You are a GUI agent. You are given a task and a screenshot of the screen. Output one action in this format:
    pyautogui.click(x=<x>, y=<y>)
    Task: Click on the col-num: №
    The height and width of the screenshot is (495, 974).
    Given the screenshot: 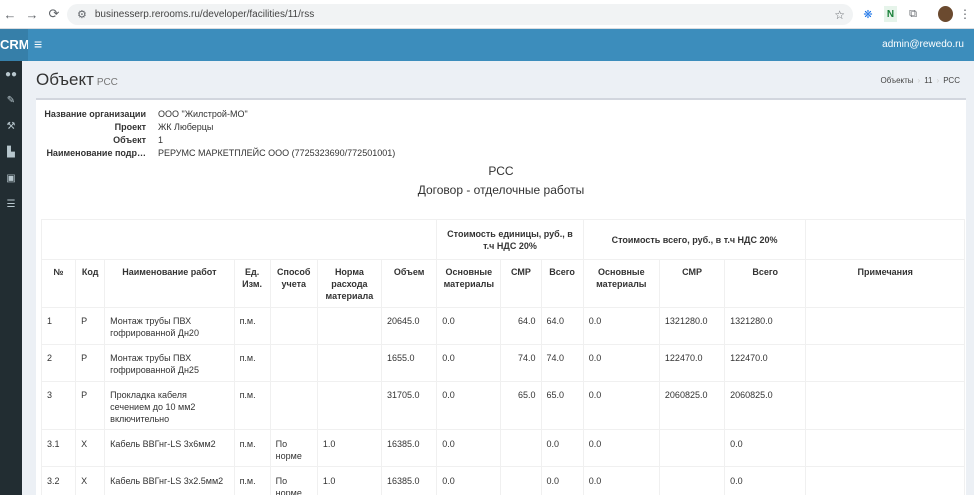 What is the action you would take?
    pyautogui.click(x=58, y=283)
    